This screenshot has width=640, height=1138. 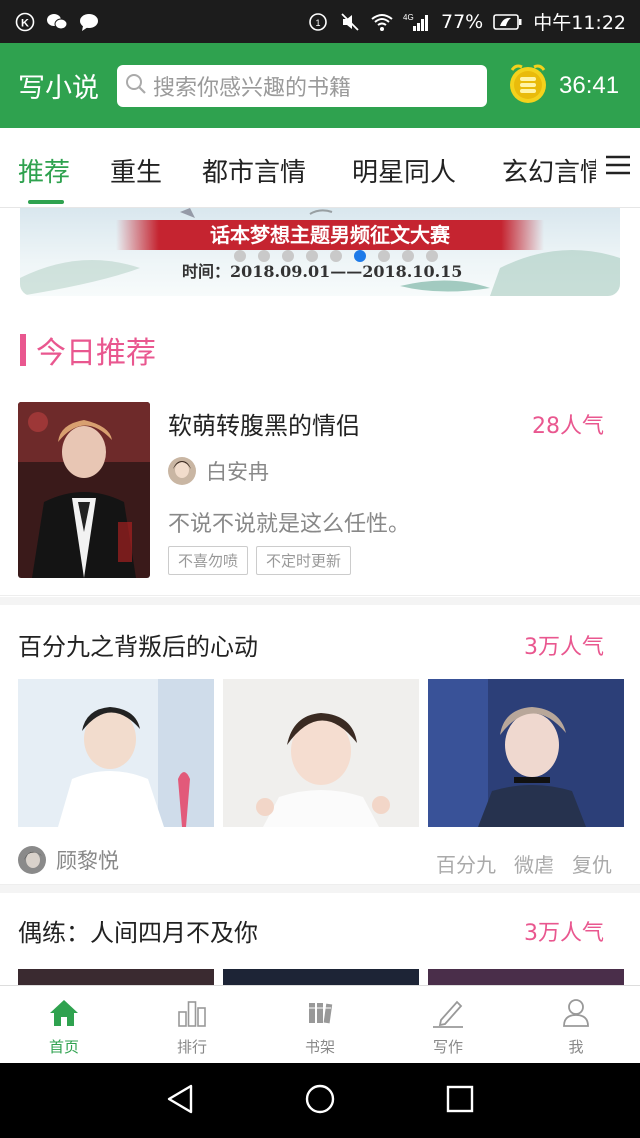 I want to click on author-name: 顾黎悦, so click(x=87, y=861).